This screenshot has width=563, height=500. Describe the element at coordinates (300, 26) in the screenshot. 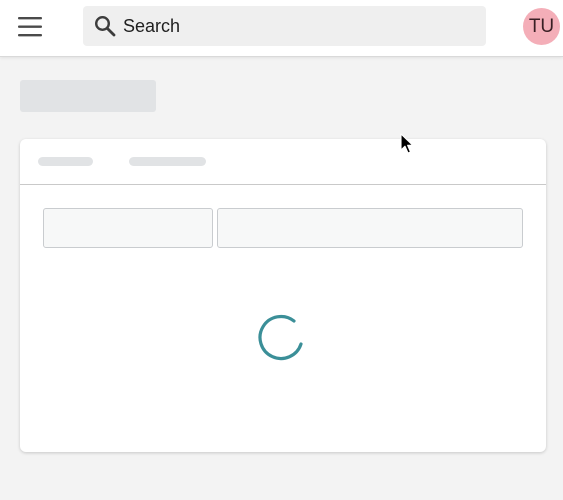

I see `search-input` at that location.